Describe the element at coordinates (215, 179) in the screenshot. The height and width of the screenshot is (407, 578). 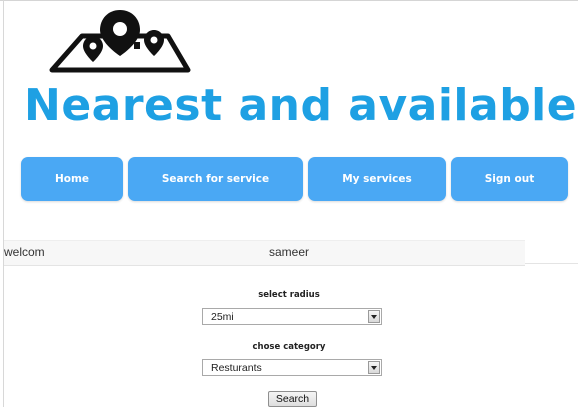
I see `nav-search-service-button: Search for service` at that location.